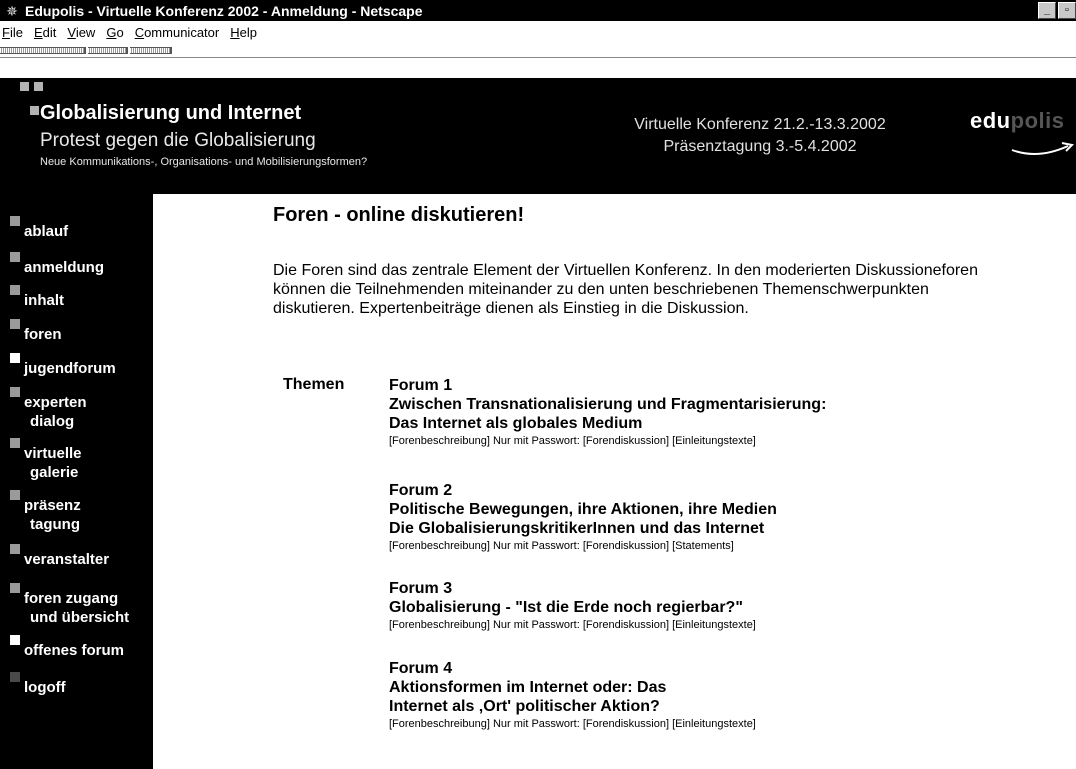  I want to click on sidebar-item-inhalt: inhalt, so click(80, 297).